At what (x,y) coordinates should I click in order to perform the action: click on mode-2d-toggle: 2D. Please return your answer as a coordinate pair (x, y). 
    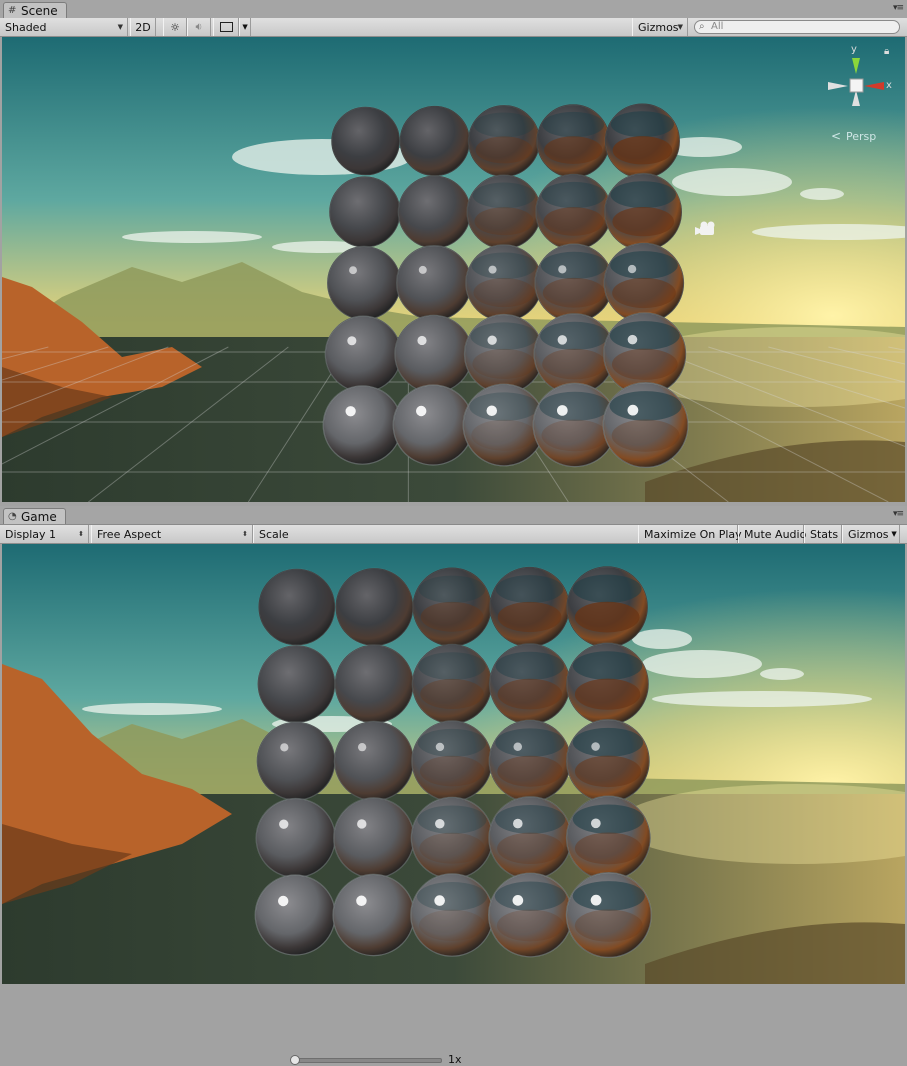
    Looking at the image, I should click on (143, 27).